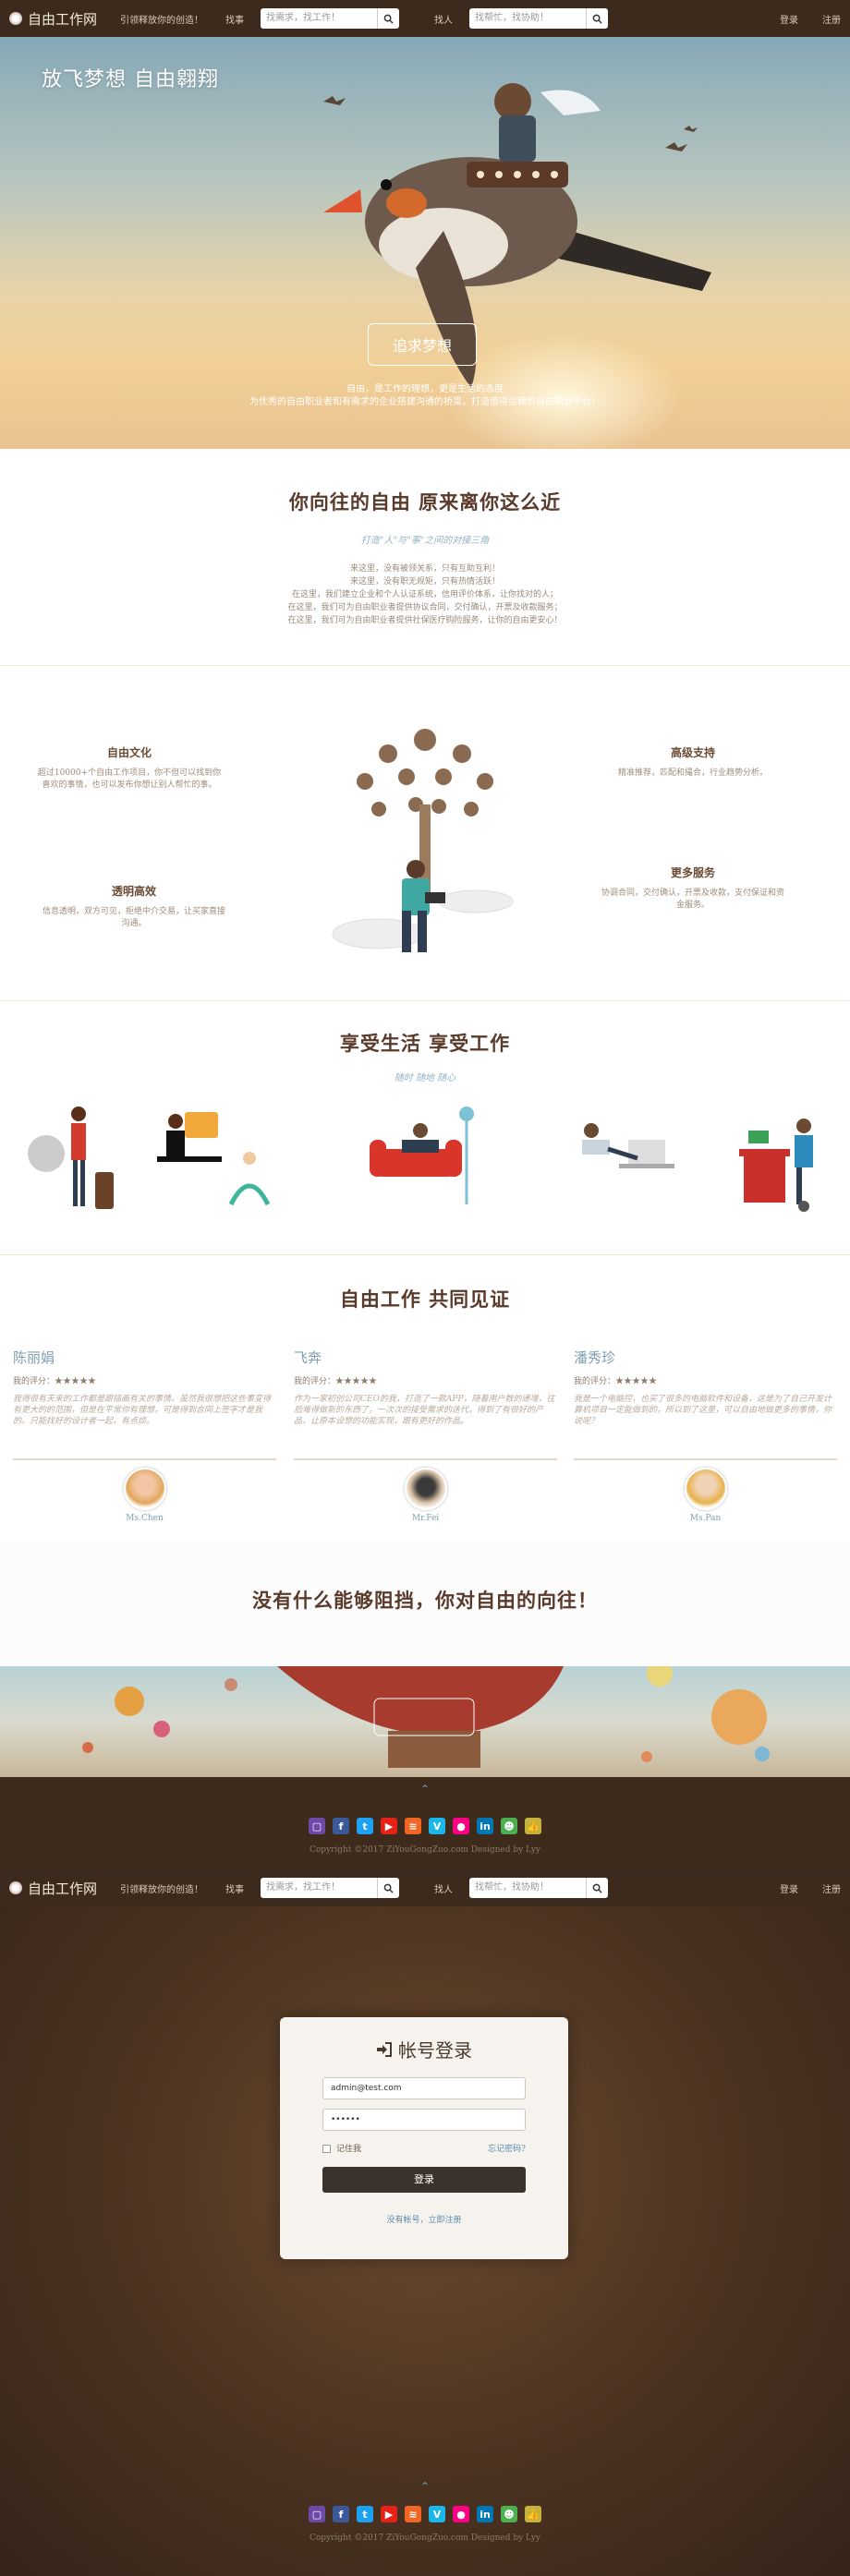 The height and width of the screenshot is (2576, 850). What do you see at coordinates (326, 2149) in the screenshot?
I see `remember-checkbox` at bounding box center [326, 2149].